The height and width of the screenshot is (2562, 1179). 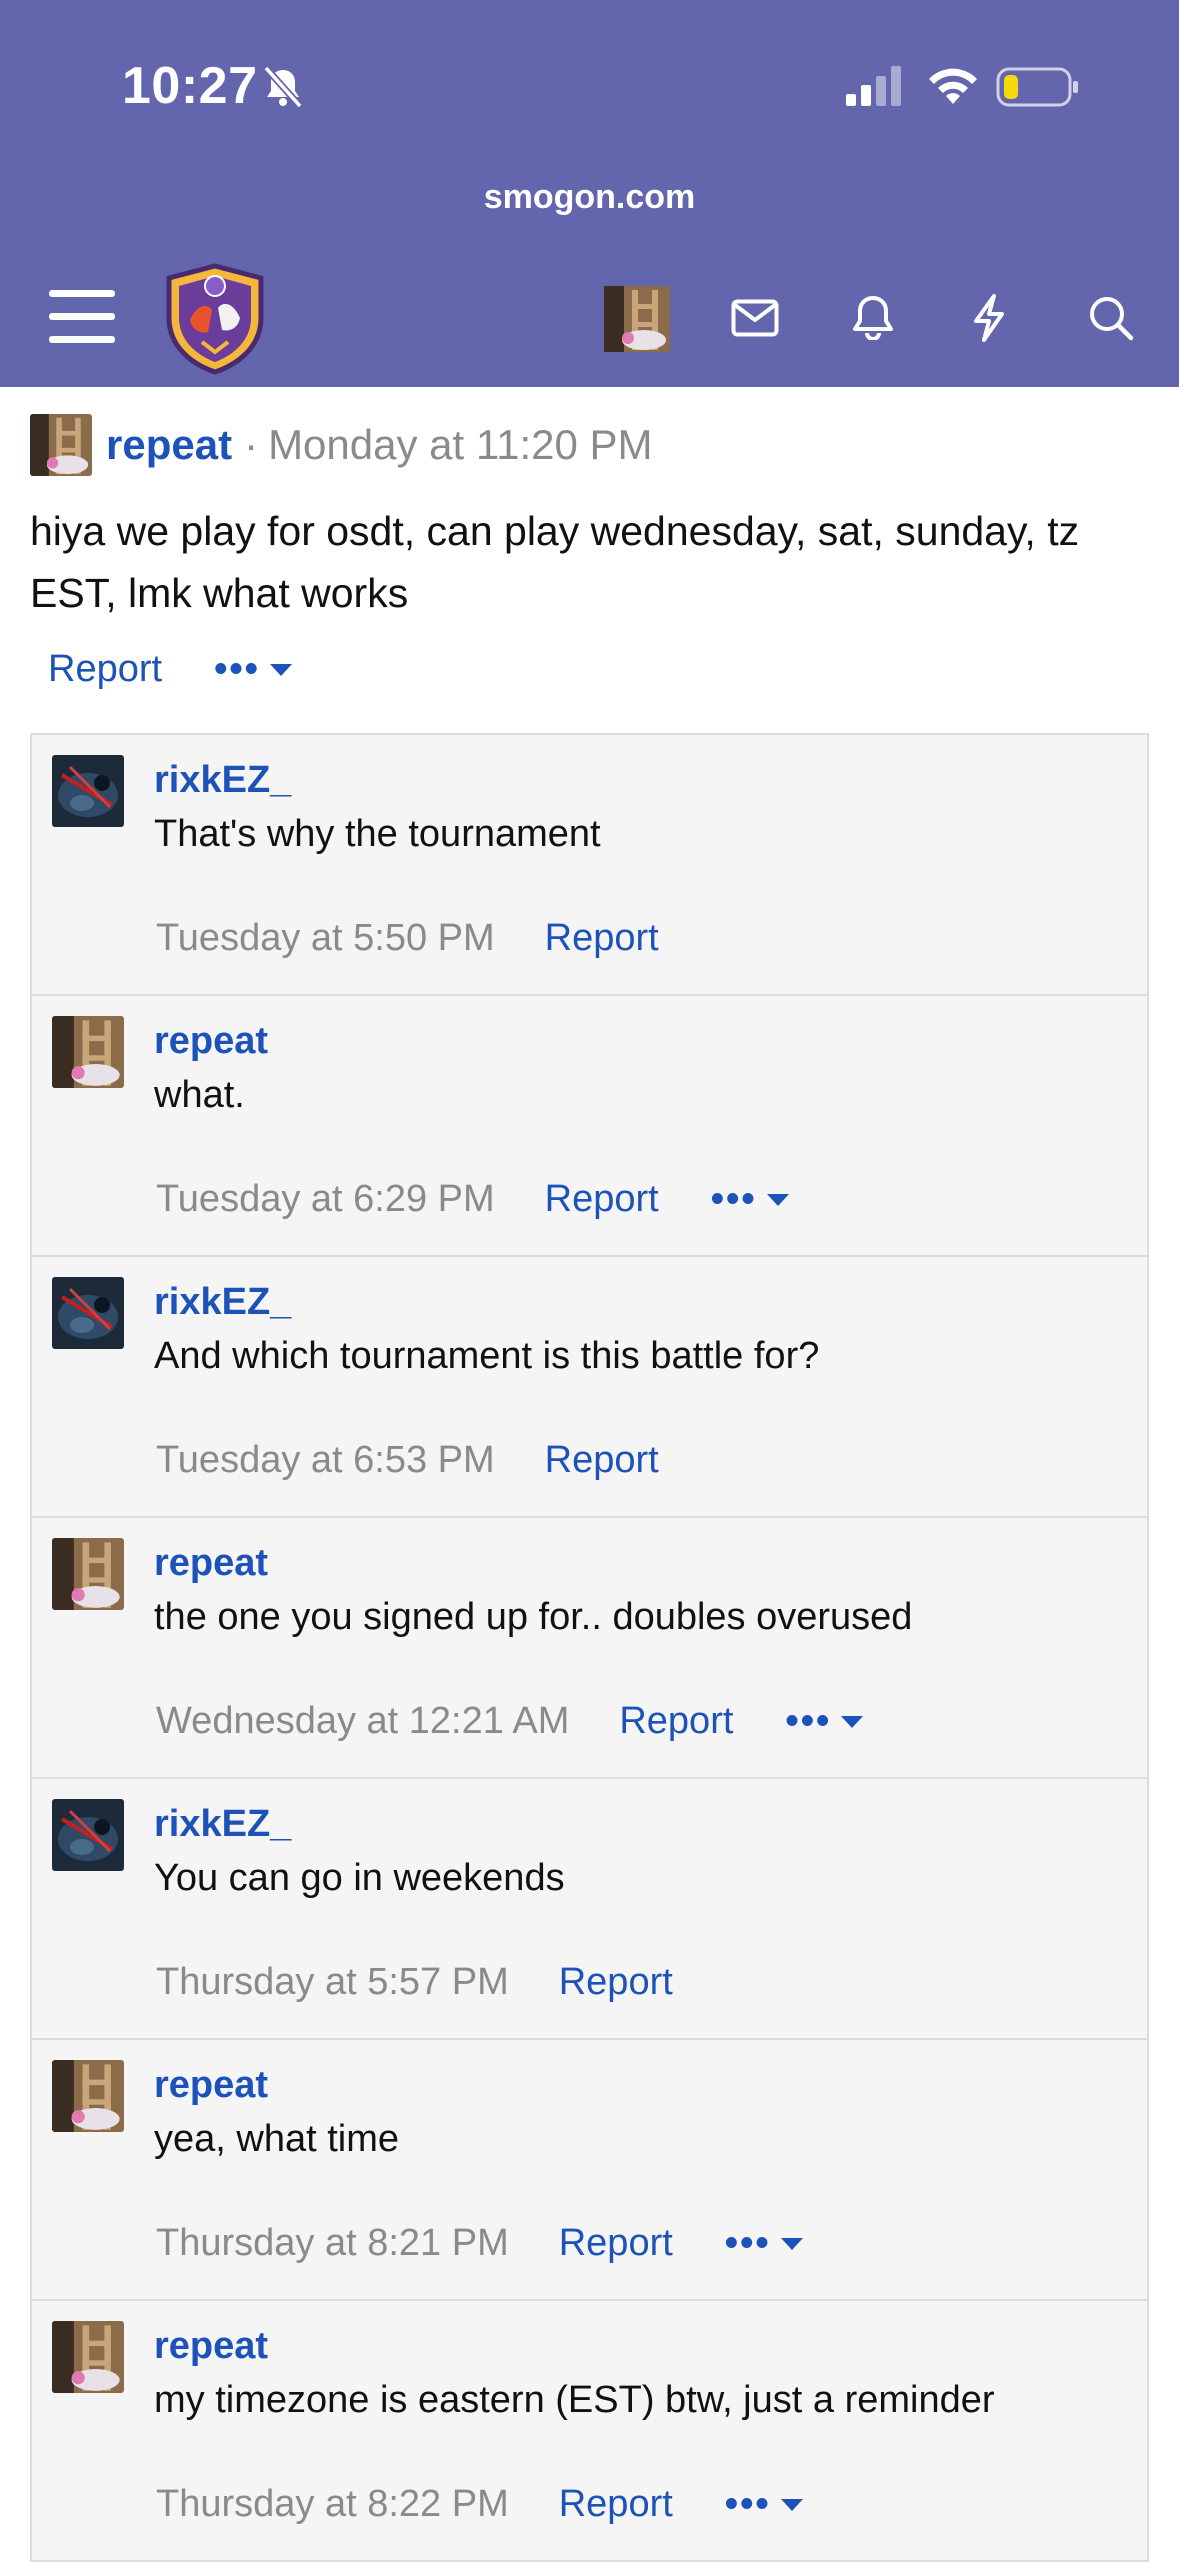 What do you see at coordinates (332, 1982) in the screenshot?
I see `comment-date: Thursday at 5:57 PM` at bounding box center [332, 1982].